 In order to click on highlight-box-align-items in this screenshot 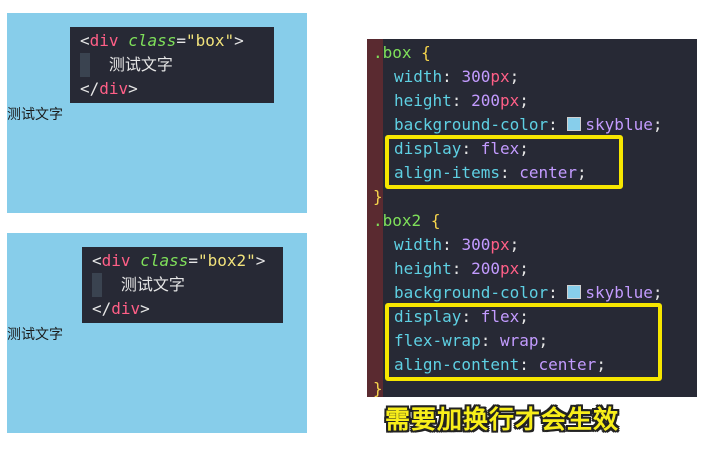, I will do `click(504, 162)`.